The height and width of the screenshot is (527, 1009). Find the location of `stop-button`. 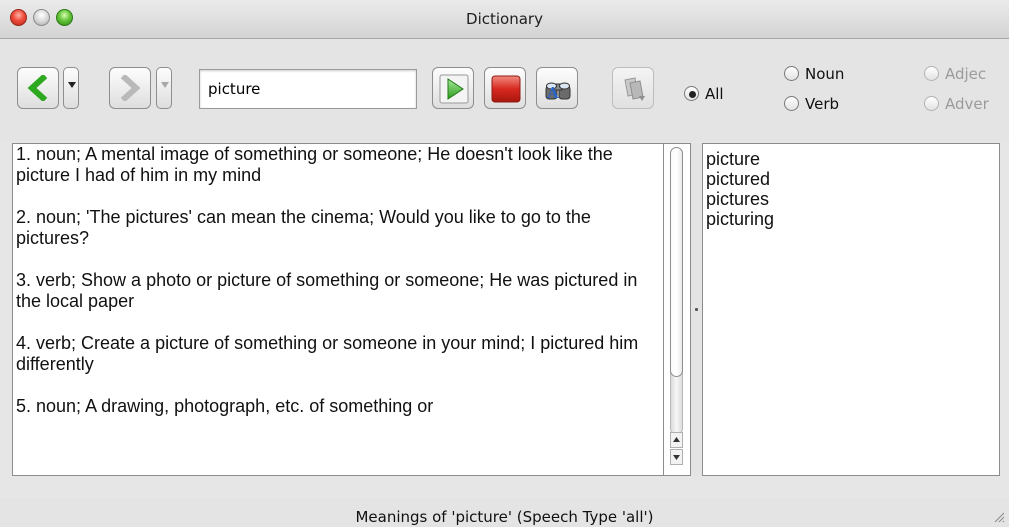

stop-button is located at coordinates (505, 88).